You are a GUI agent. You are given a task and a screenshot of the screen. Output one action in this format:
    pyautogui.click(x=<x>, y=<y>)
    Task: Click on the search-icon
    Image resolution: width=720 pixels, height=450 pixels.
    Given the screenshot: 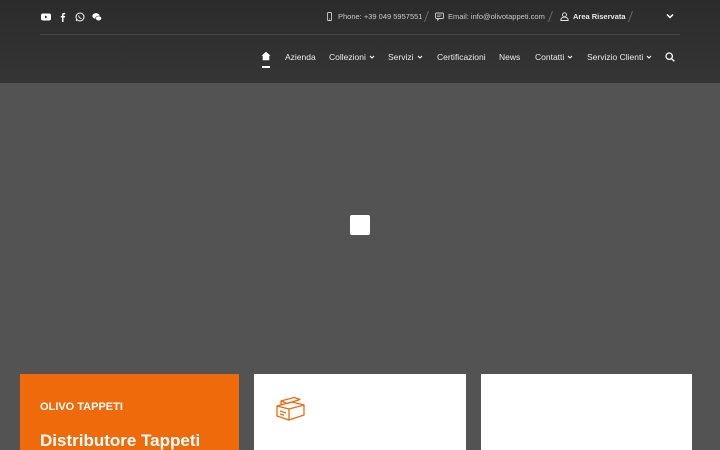 What is the action you would take?
    pyautogui.click(x=670, y=57)
    